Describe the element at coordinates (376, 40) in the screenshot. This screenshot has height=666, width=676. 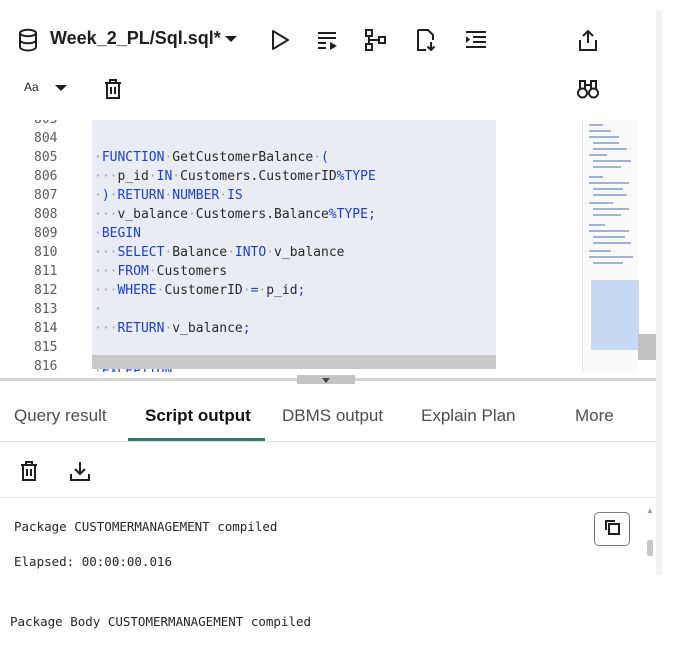
I see `explain-plan-icon` at that location.